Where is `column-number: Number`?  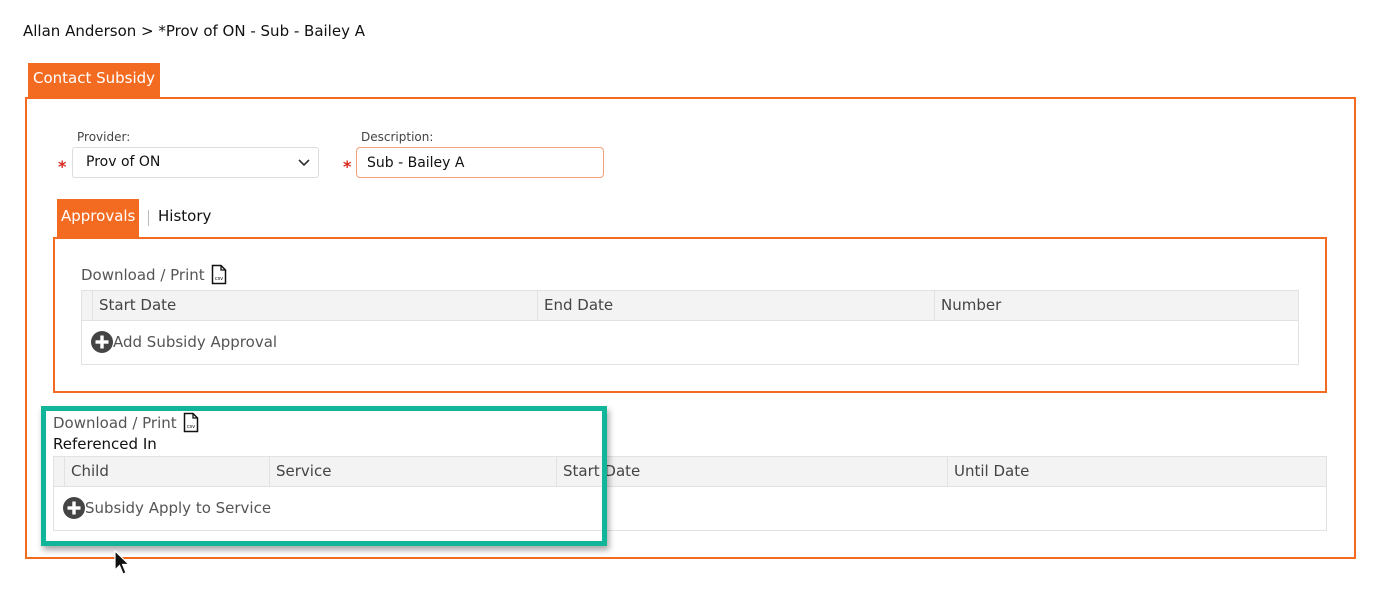 column-number: Number is located at coordinates (1110, 305).